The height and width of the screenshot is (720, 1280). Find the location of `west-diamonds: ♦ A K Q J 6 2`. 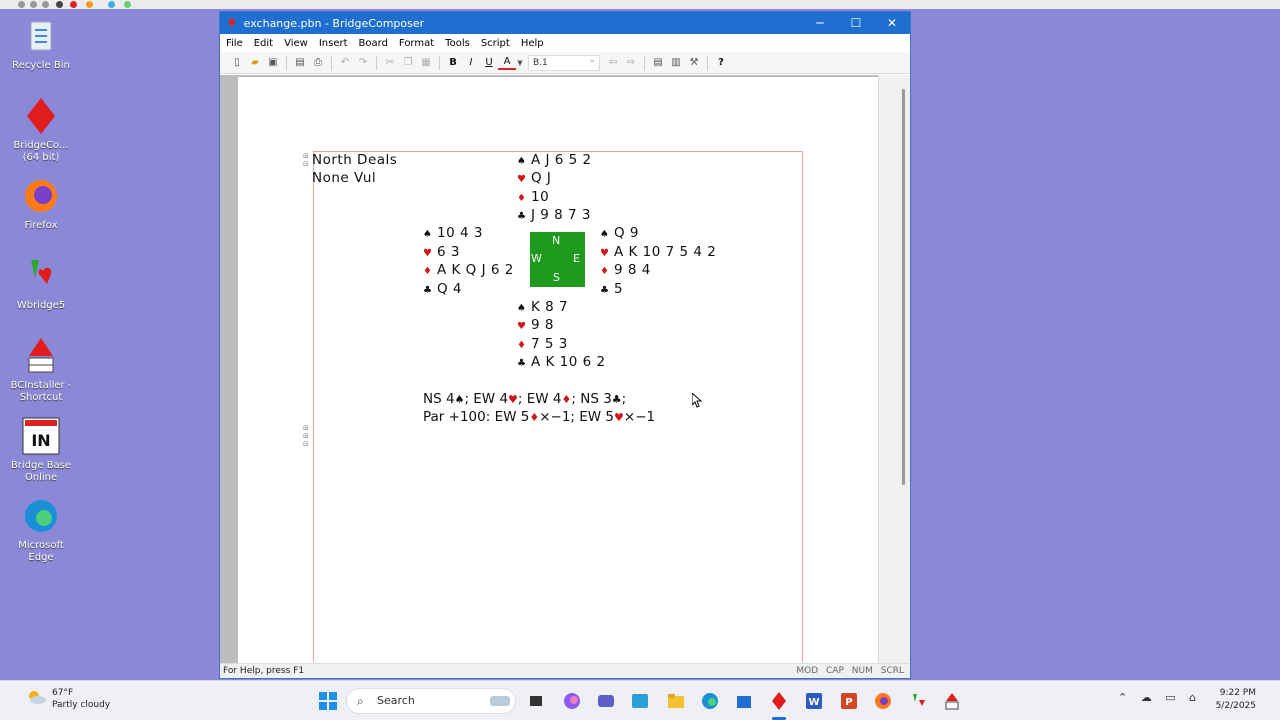

west-diamonds: ♦ A K Q J 6 2 is located at coordinates (468, 270).